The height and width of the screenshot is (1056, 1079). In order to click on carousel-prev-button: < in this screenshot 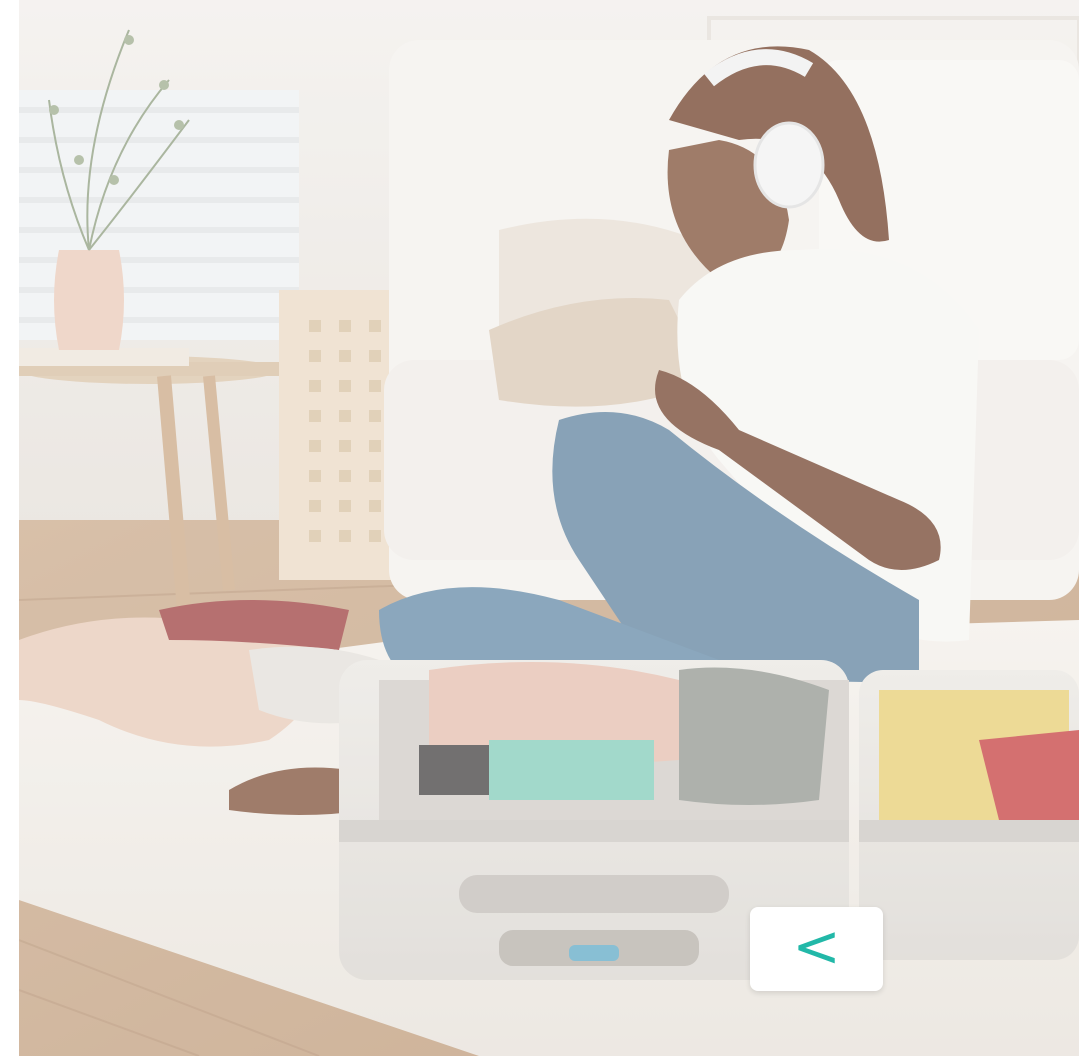, I will do `click(816, 949)`.